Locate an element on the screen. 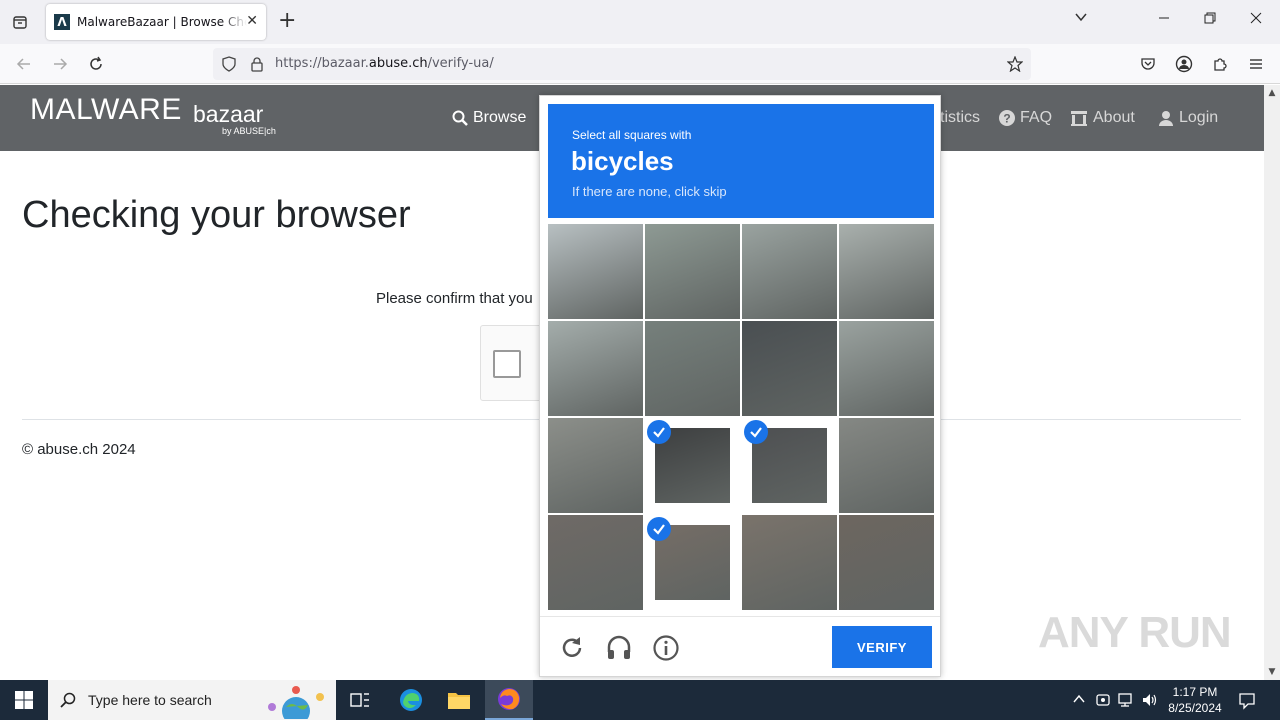 The width and height of the screenshot is (1280, 720). checkmark-icon is located at coordinates (659, 529).